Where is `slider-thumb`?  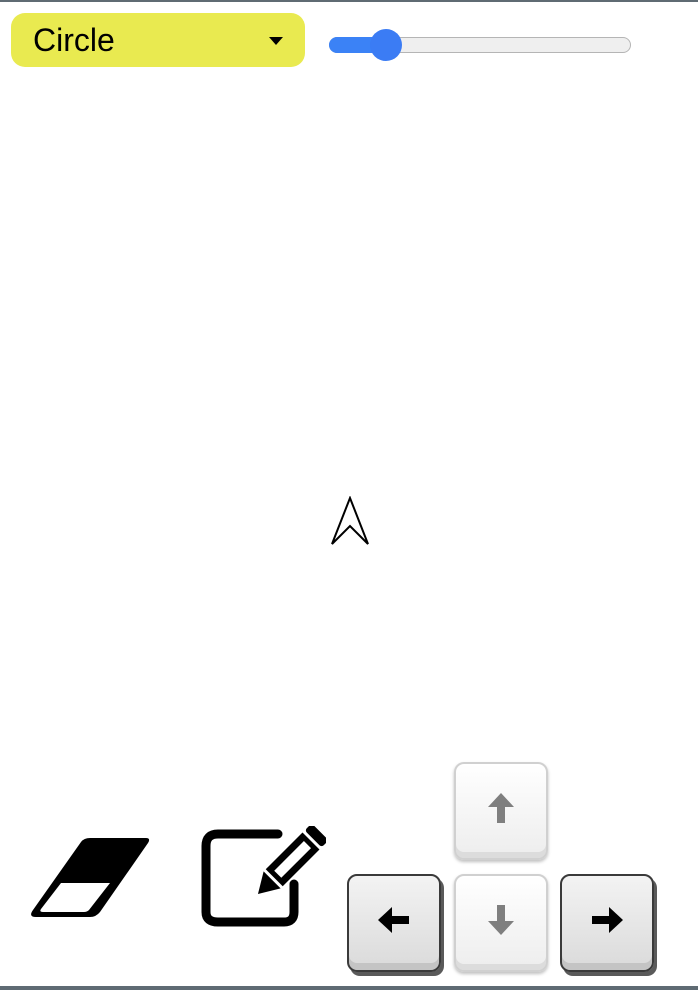 slider-thumb is located at coordinates (386, 45).